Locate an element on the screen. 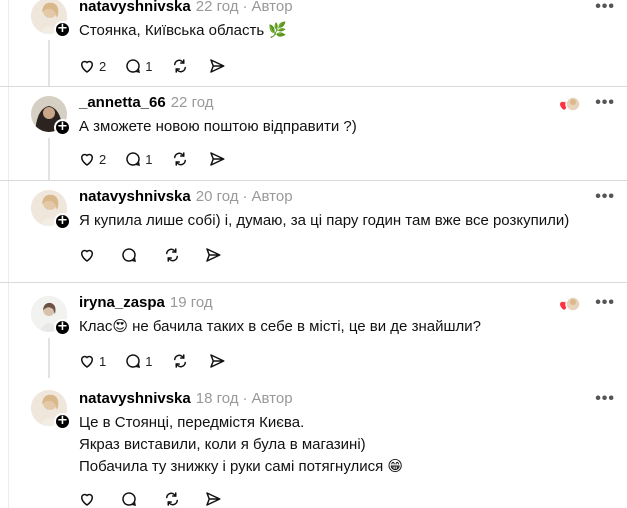 The width and height of the screenshot is (627, 508). comment-text: А зможете новою поштою відправити ?) is located at coordinates (218, 126).